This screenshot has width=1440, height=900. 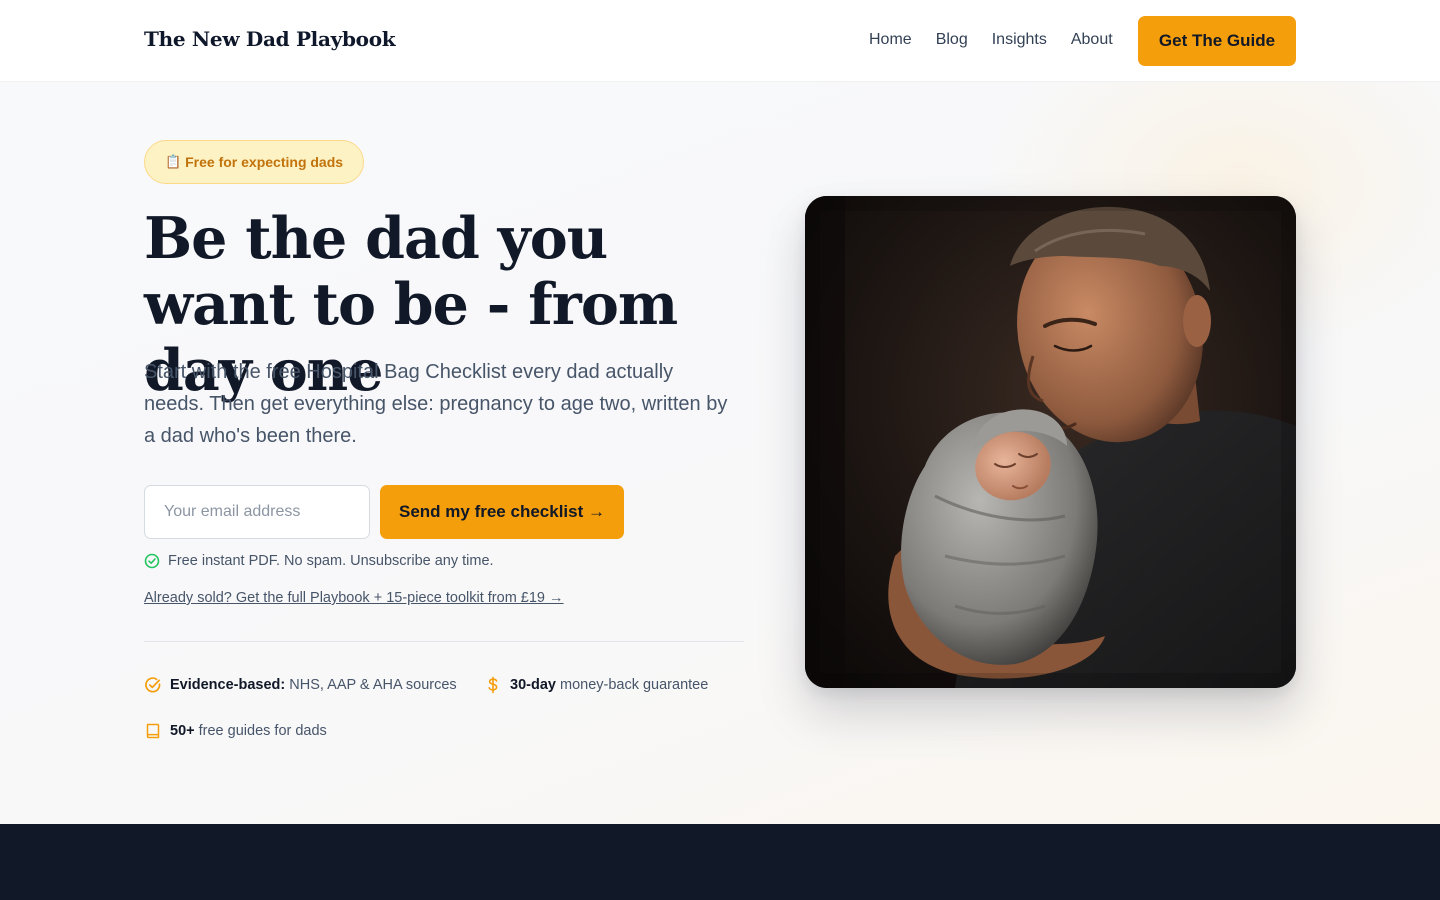 I want to click on clipboard-icon: 📋, so click(x=173, y=161).